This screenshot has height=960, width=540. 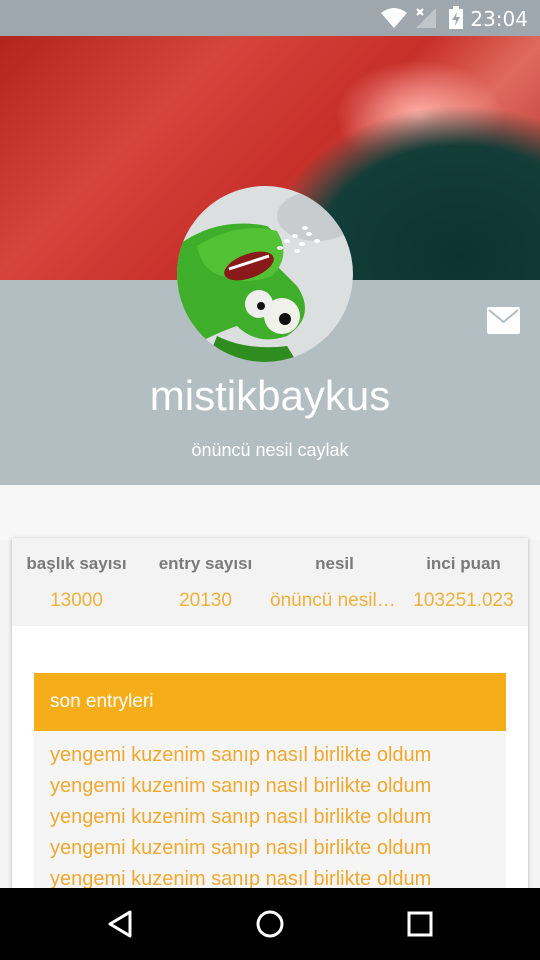 What do you see at coordinates (265, 274) in the screenshot?
I see `kermit-avatar` at bounding box center [265, 274].